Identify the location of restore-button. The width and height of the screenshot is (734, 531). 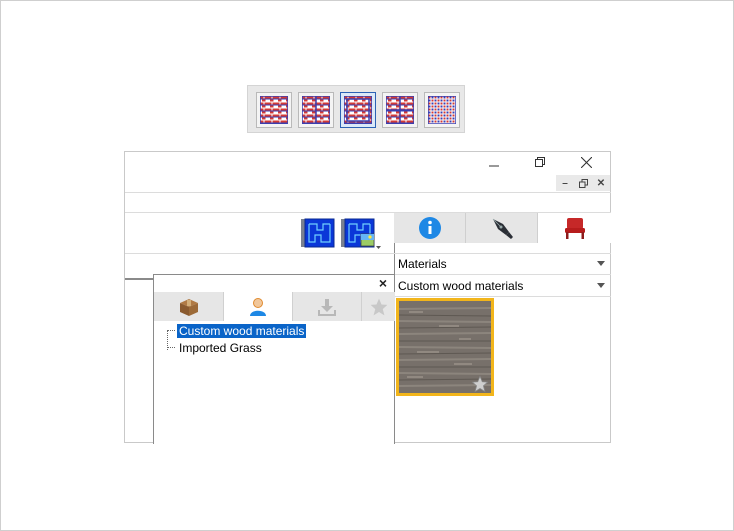
(540, 162).